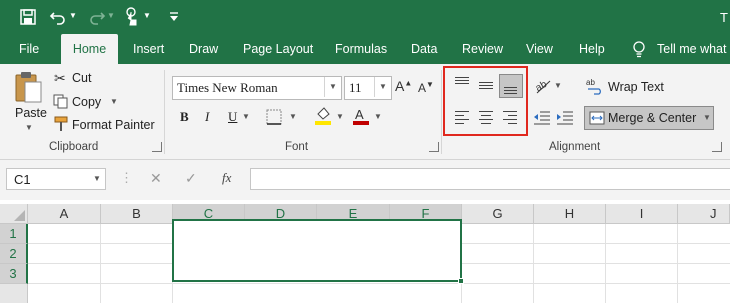 The height and width of the screenshot is (303, 730). I want to click on tab-insert: Insert, so click(148, 49).